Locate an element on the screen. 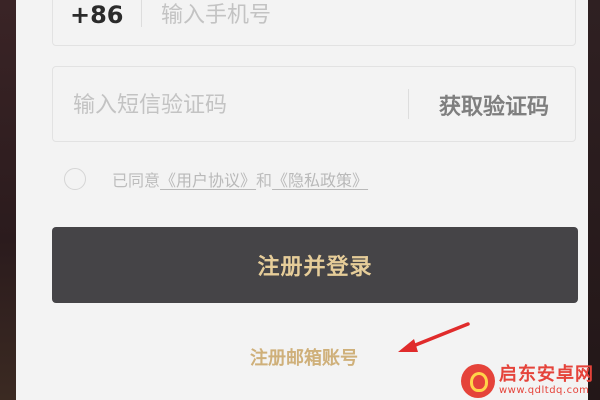 The image size is (600, 400). get-code-button: 获取验证码 is located at coordinates (494, 105).